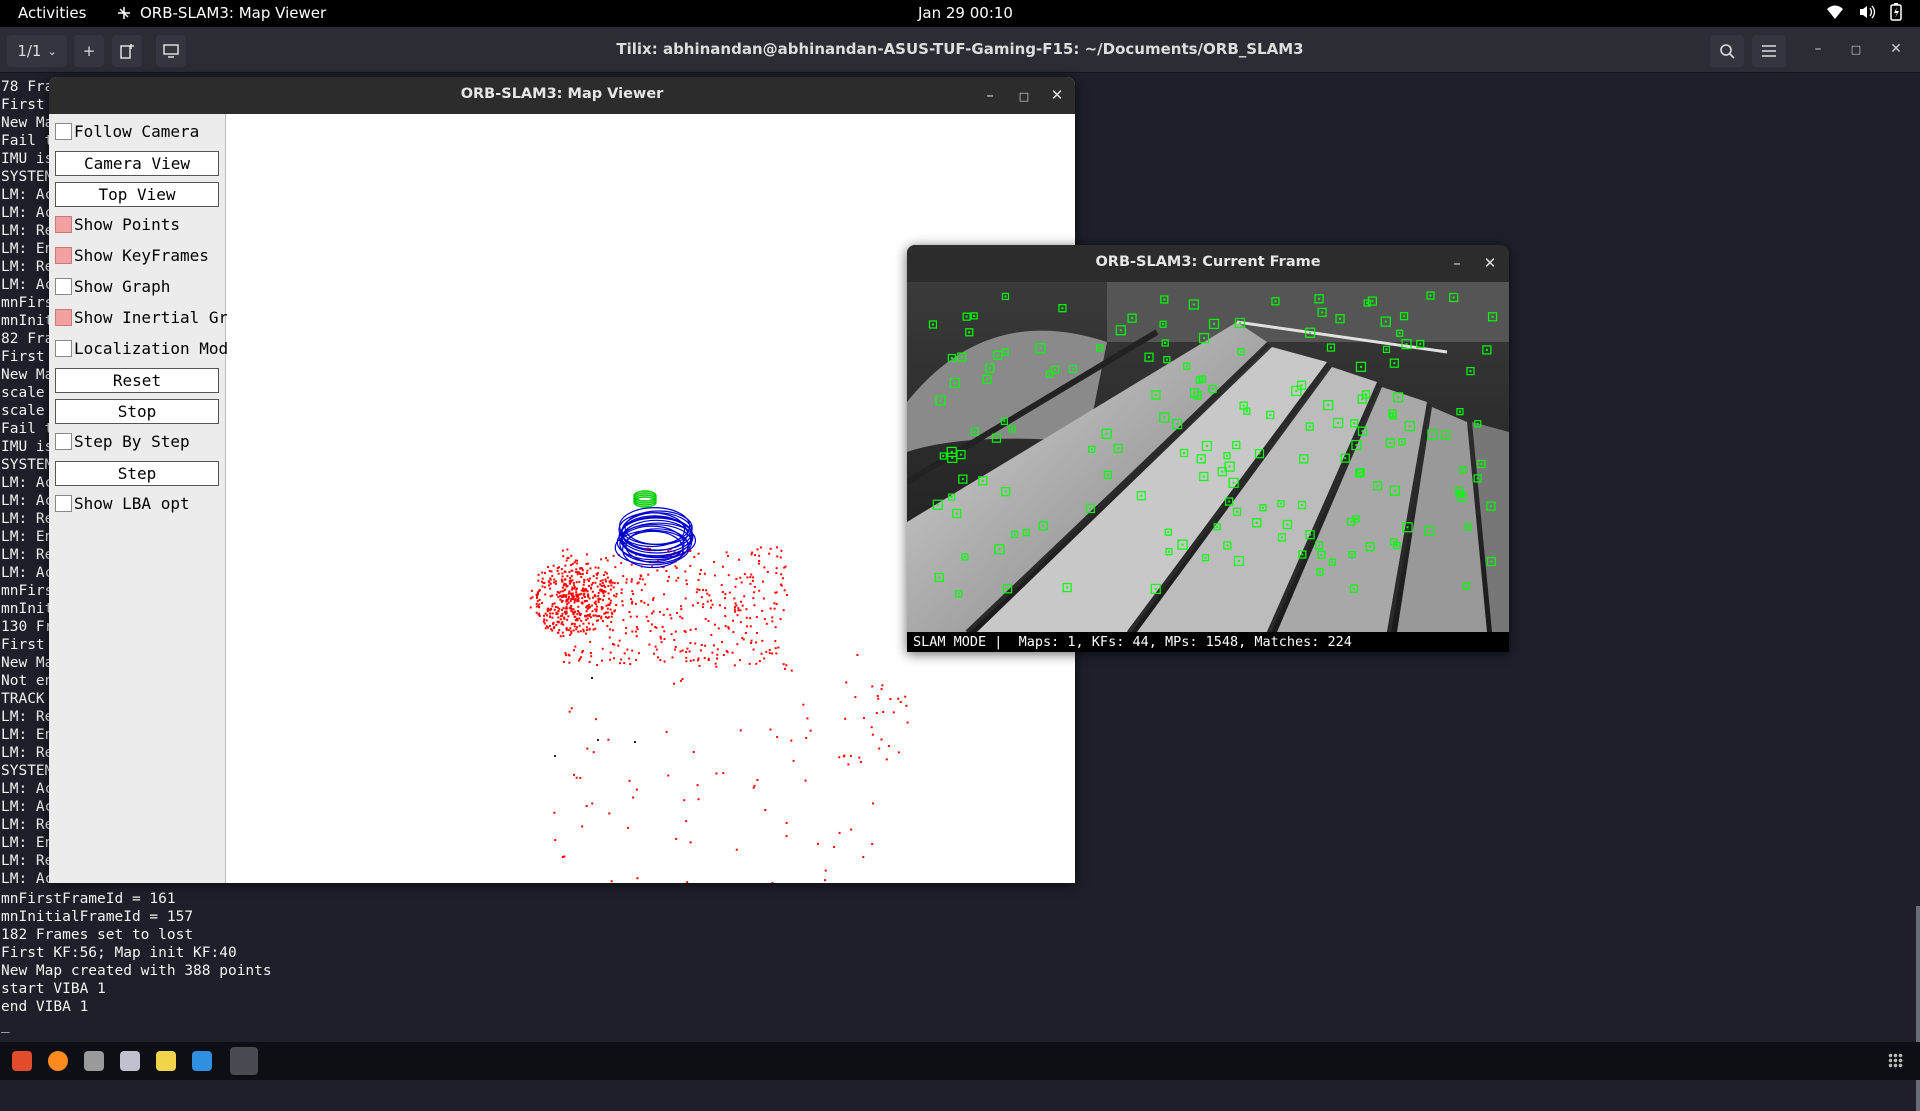 The height and width of the screenshot is (1111, 1920). I want to click on current-frame-close-button: ✕, so click(1490, 263).